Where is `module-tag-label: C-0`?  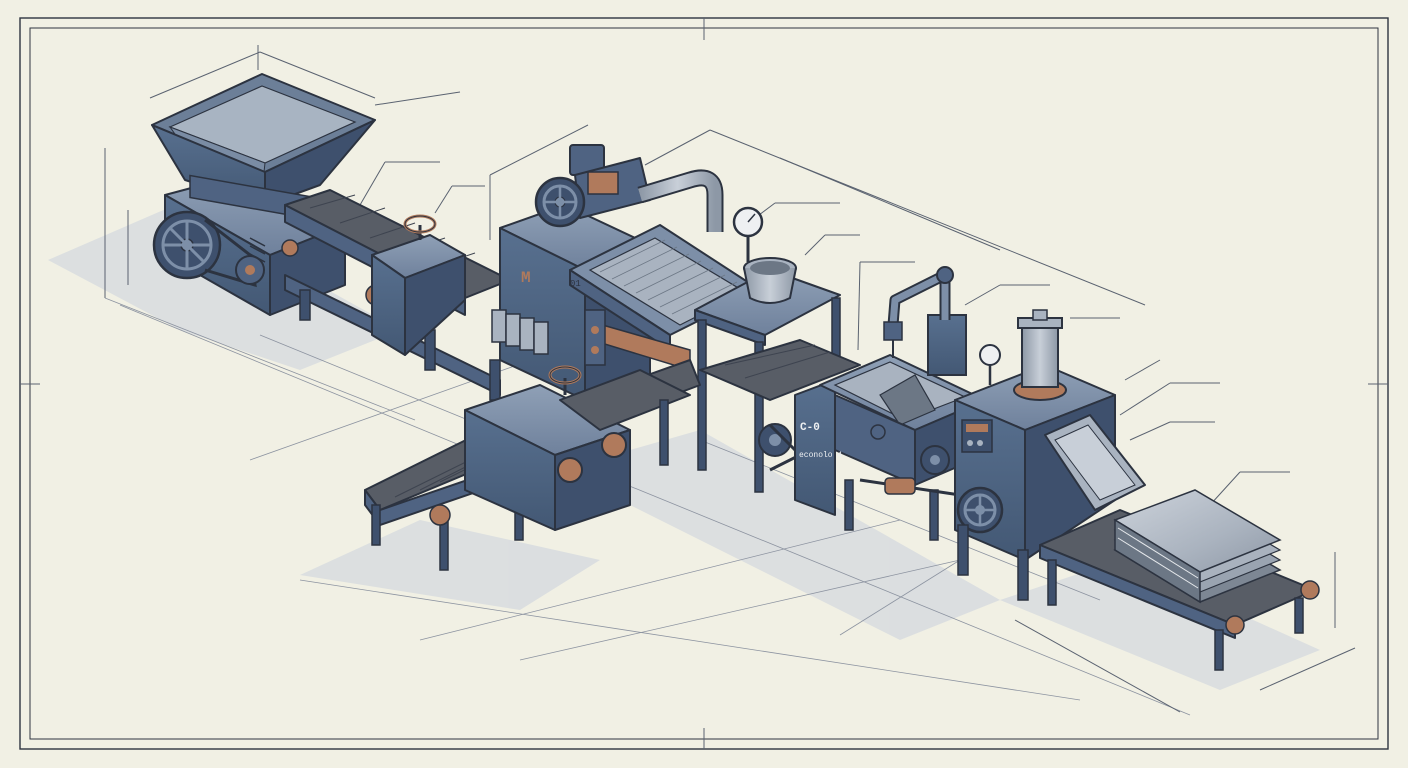 module-tag-label: C-0 is located at coordinates (810, 428).